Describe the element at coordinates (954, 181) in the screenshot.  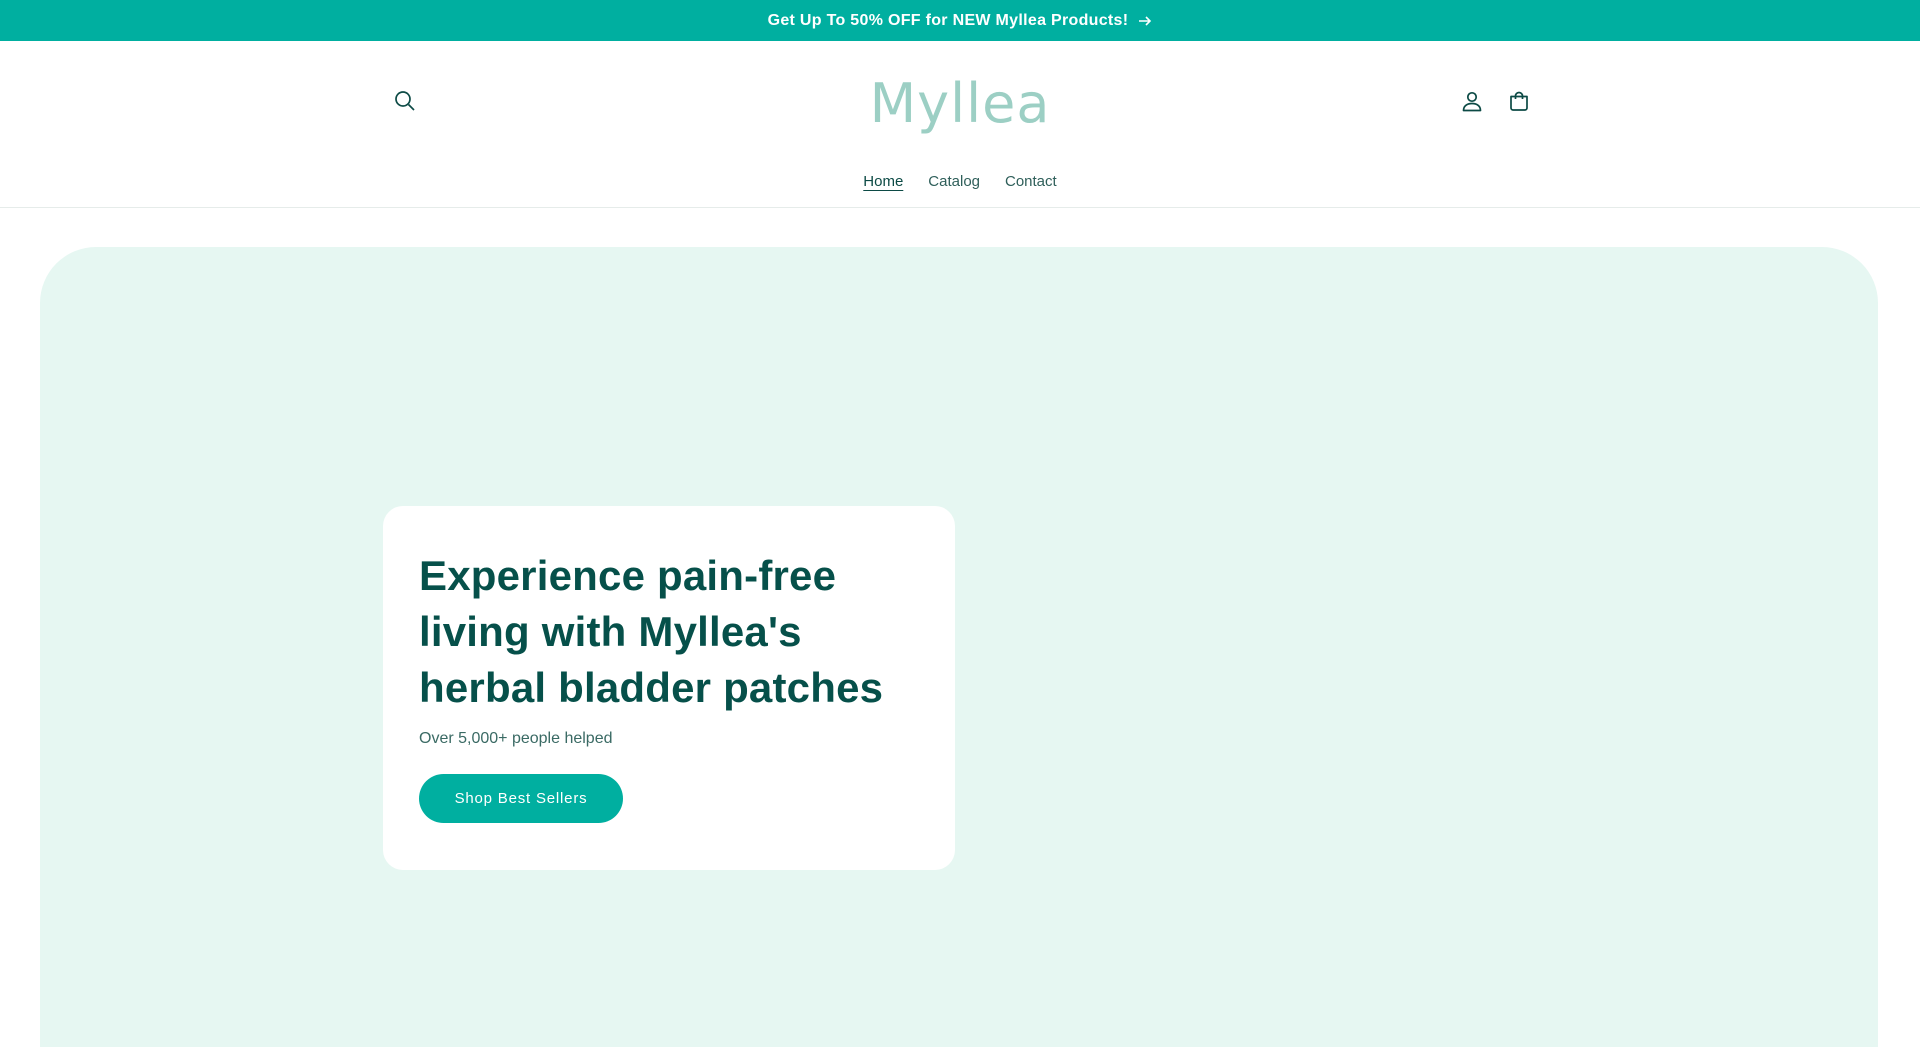
I see `nav-catalog-link: Catalog` at that location.